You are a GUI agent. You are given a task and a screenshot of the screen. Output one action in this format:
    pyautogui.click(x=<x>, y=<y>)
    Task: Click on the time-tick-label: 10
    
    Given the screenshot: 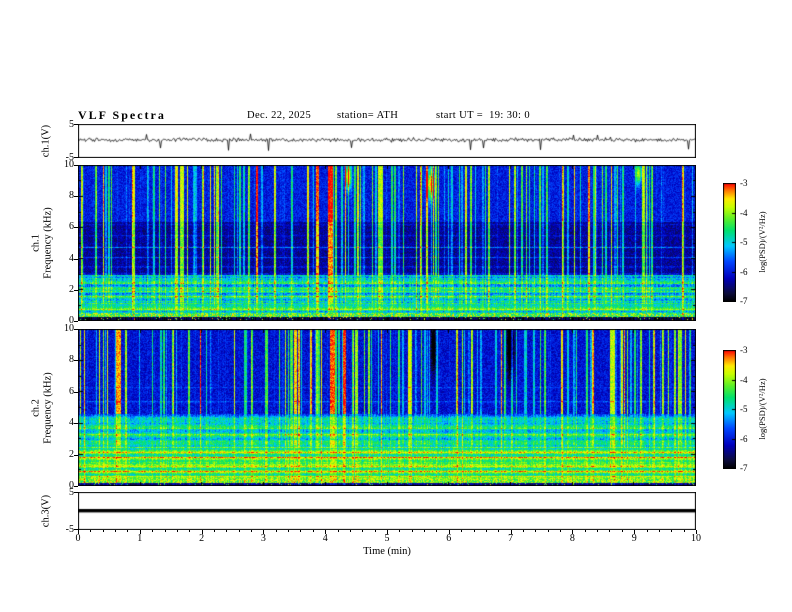 What is the action you would take?
    pyautogui.click(x=696, y=538)
    